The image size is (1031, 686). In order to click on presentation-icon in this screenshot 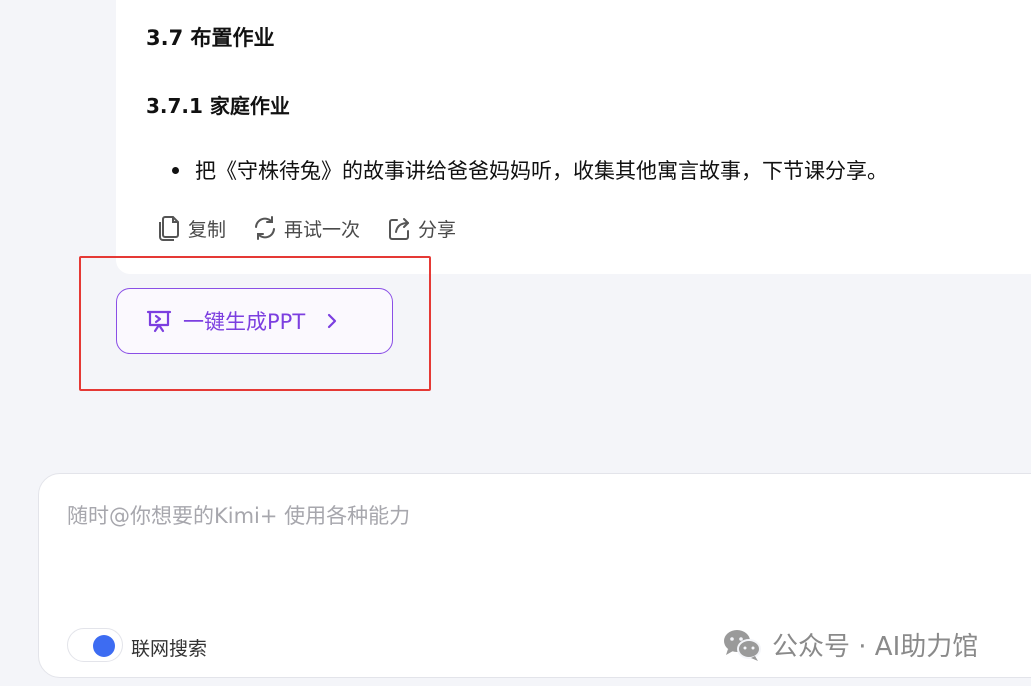, I will do `click(159, 321)`.